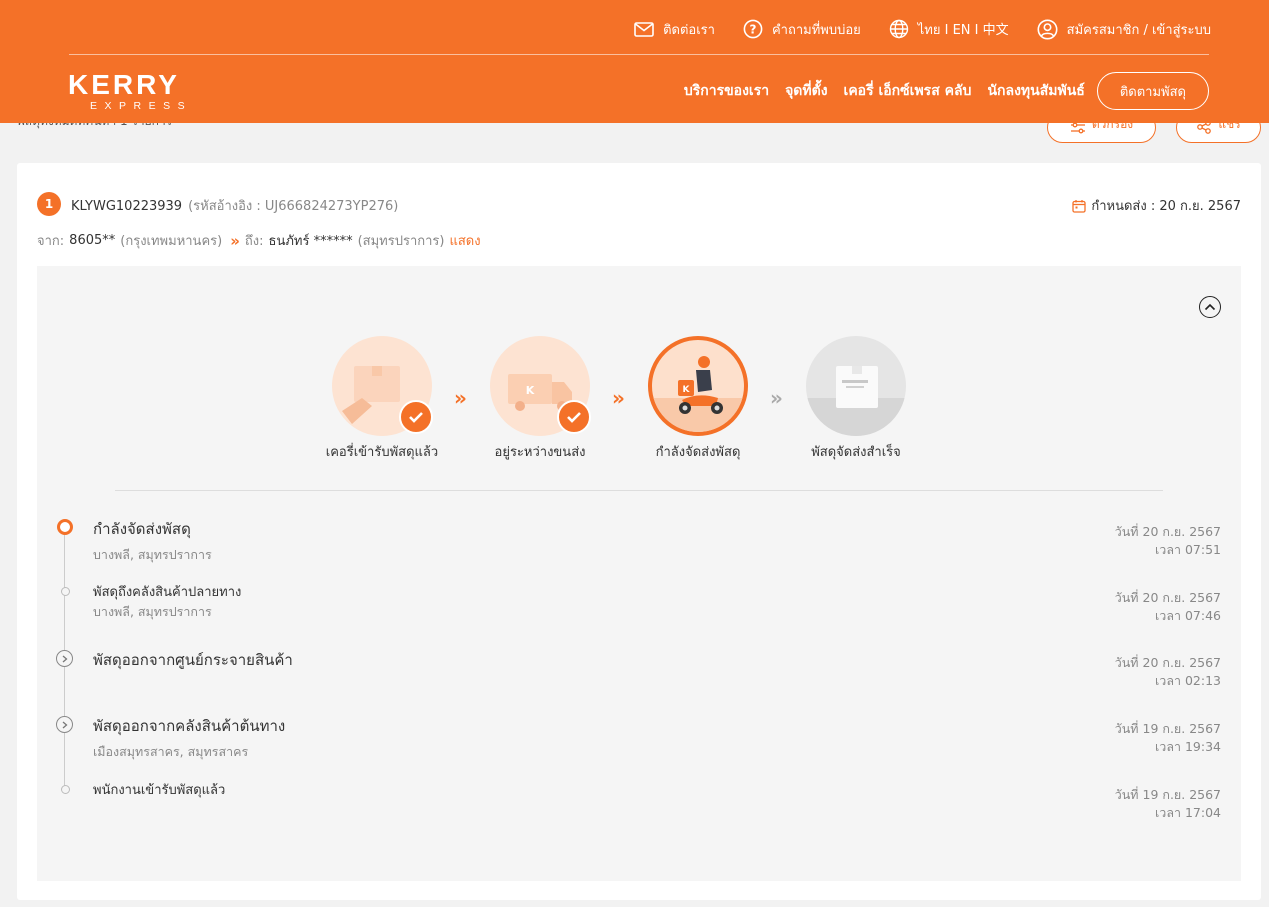 This screenshot has height=907, width=1269. I want to click on timeline-event-datetime: วันที่ 20 ก.ย. 2567 เวลา 07:51, so click(1168, 541).